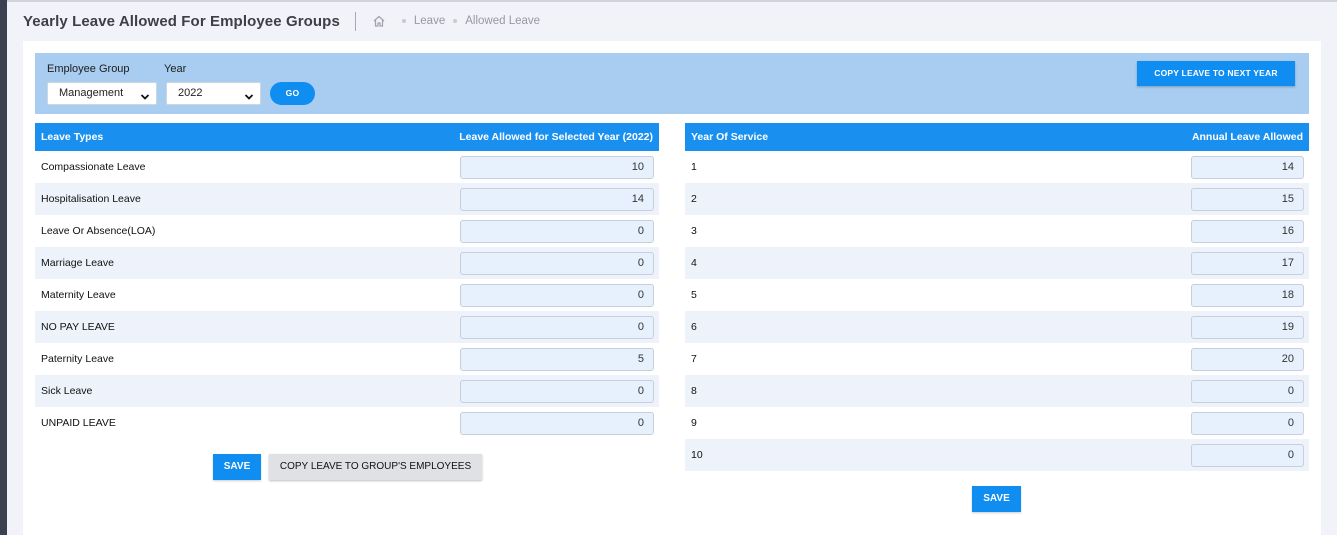  Describe the element at coordinates (347, 167) in the screenshot. I see `table-row: Compassionate Leave 10` at that location.